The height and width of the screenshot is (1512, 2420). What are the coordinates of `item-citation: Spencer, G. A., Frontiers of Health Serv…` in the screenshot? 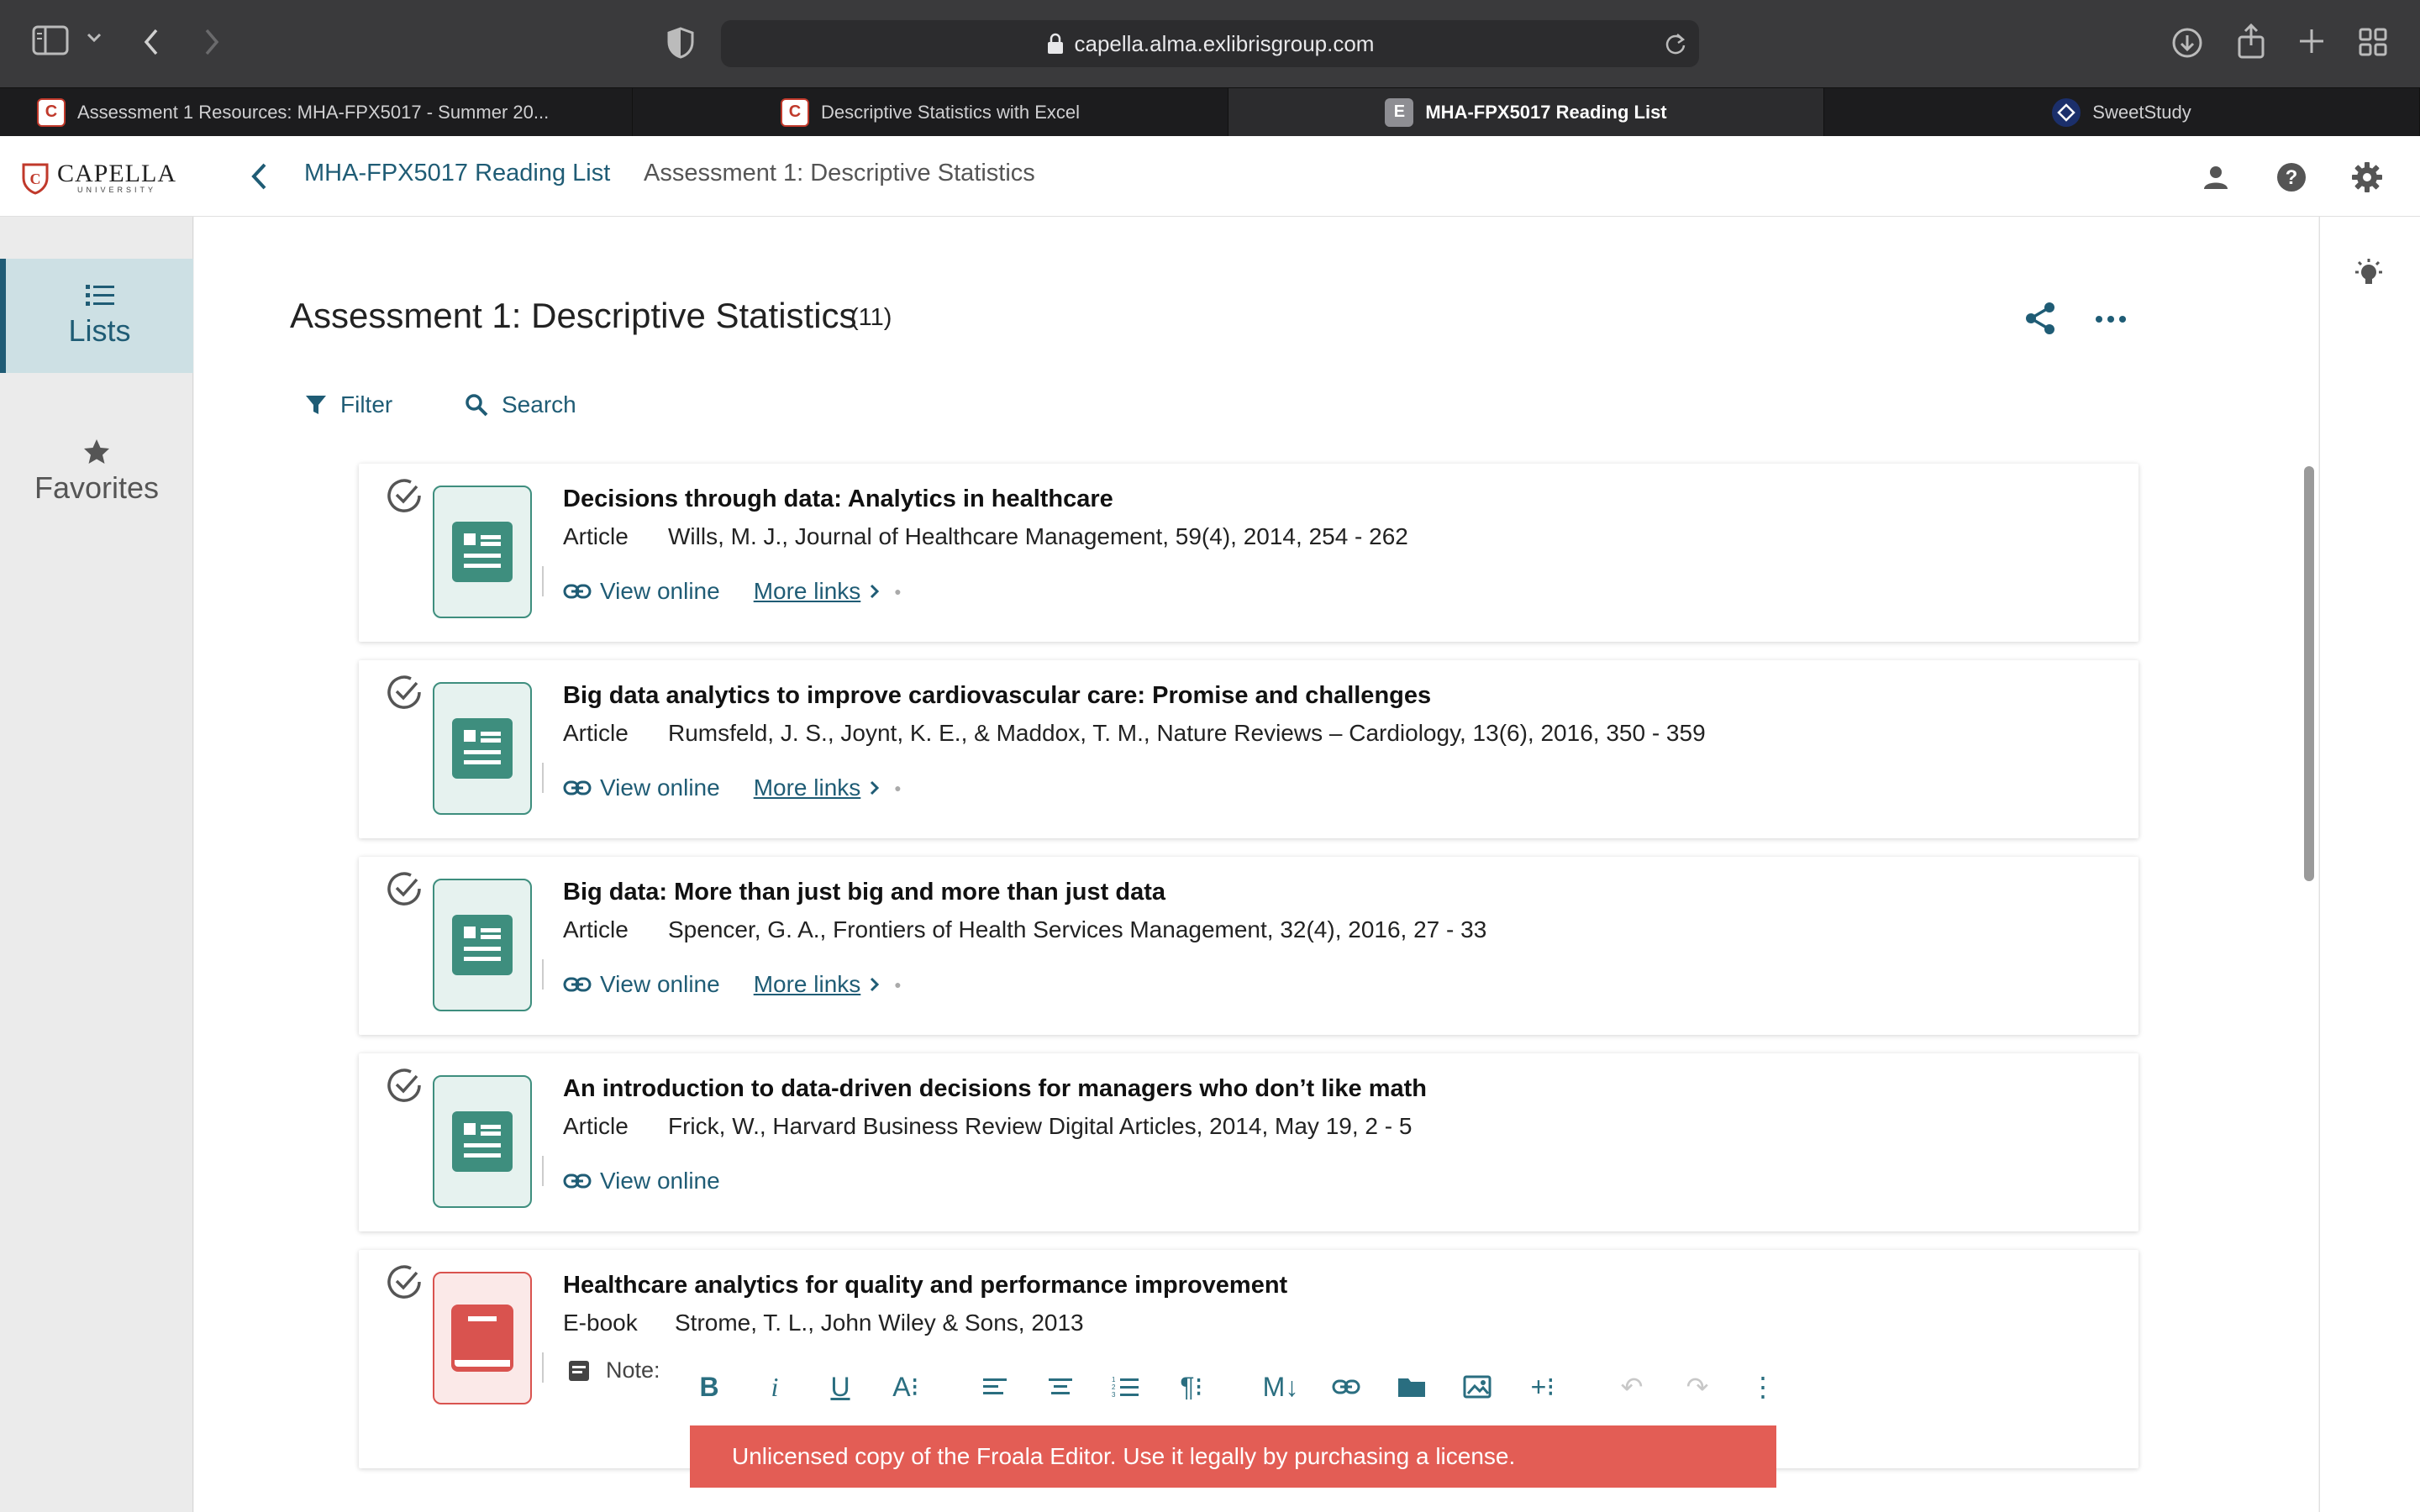 It's located at (1077, 929).